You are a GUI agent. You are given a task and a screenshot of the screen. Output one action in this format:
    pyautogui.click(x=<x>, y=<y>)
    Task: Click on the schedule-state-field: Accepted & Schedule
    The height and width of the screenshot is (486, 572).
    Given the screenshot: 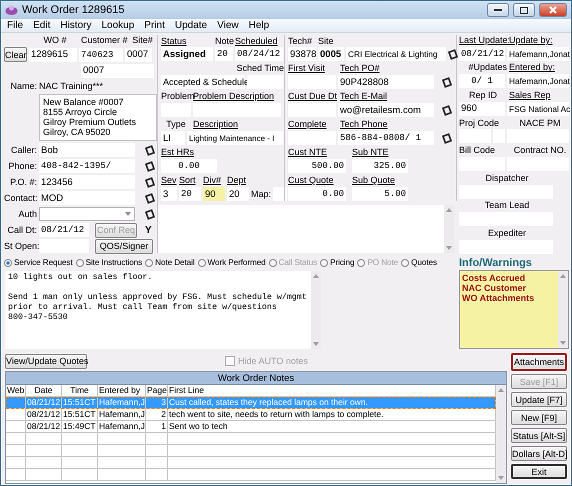 What is the action you would take?
    pyautogui.click(x=203, y=82)
    